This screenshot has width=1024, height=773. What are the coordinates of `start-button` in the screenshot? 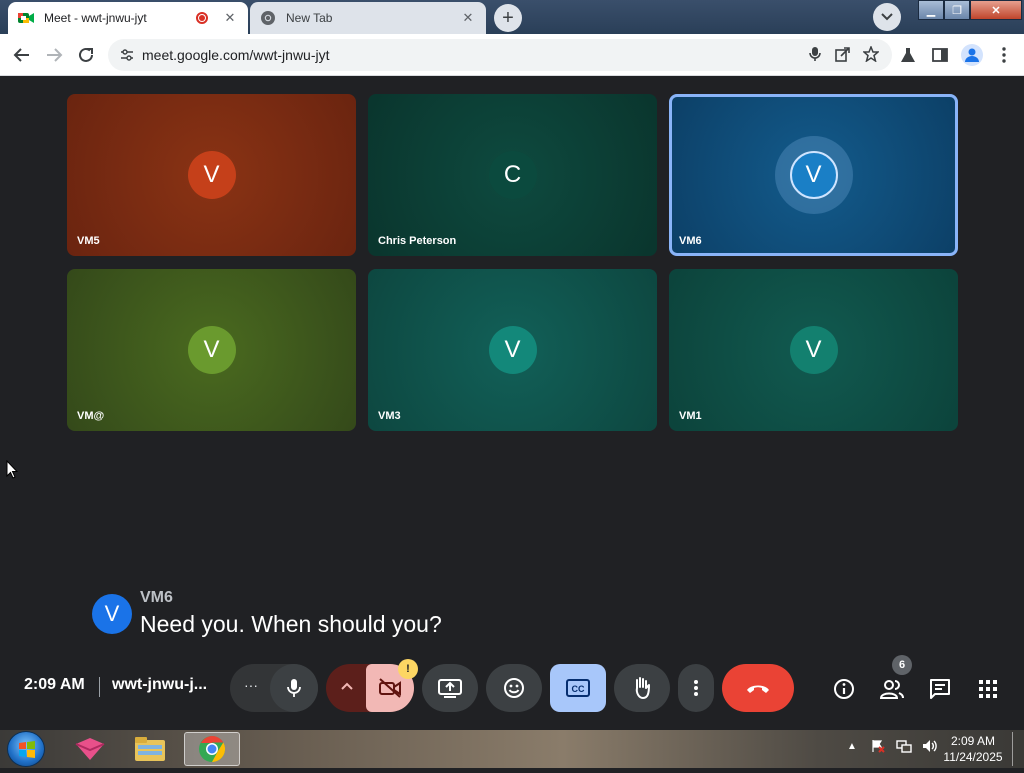 It's located at (26, 749).